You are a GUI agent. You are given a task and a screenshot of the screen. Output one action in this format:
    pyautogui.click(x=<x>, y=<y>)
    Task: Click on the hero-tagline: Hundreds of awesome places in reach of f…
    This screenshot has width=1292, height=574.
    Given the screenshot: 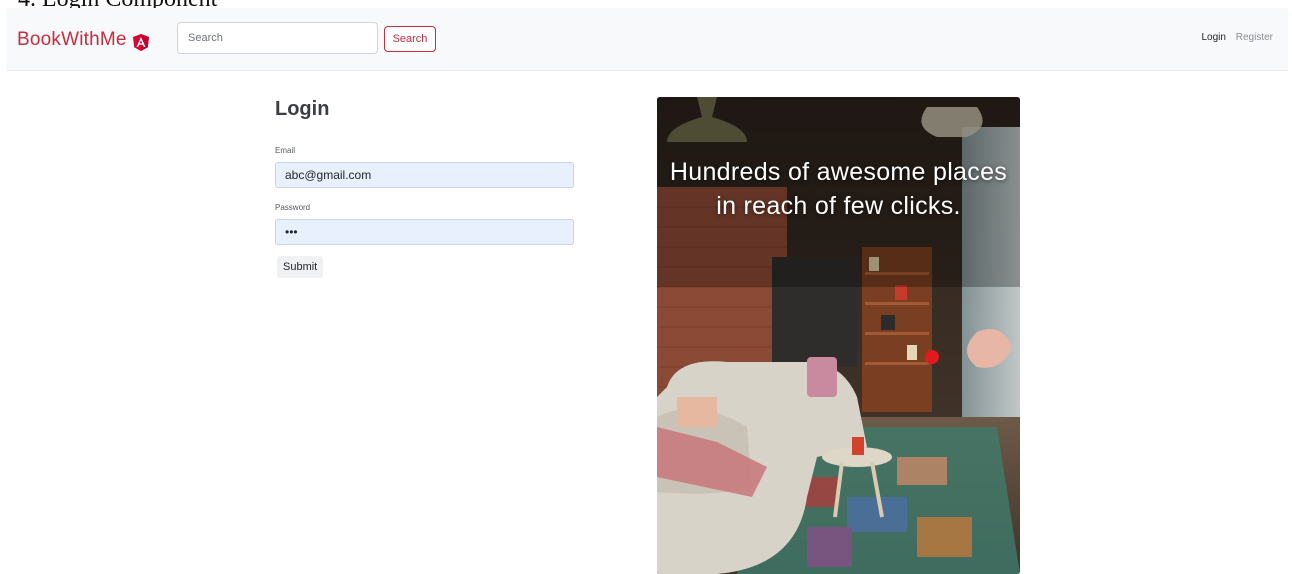 What is the action you would take?
    pyautogui.click(x=838, y=189)
    